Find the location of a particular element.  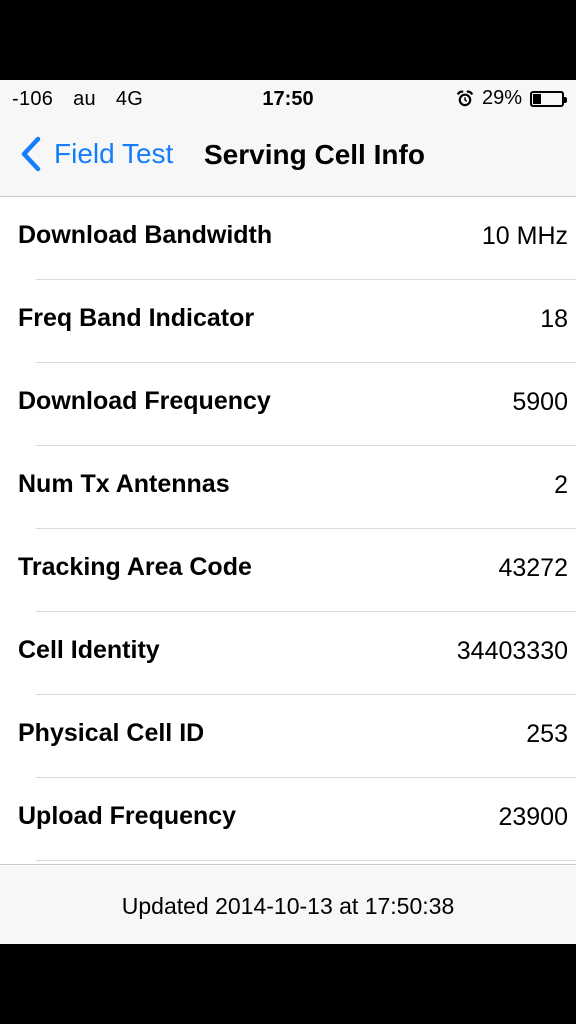

row-label: Upload Frequency is located at coordinates (127, 816).